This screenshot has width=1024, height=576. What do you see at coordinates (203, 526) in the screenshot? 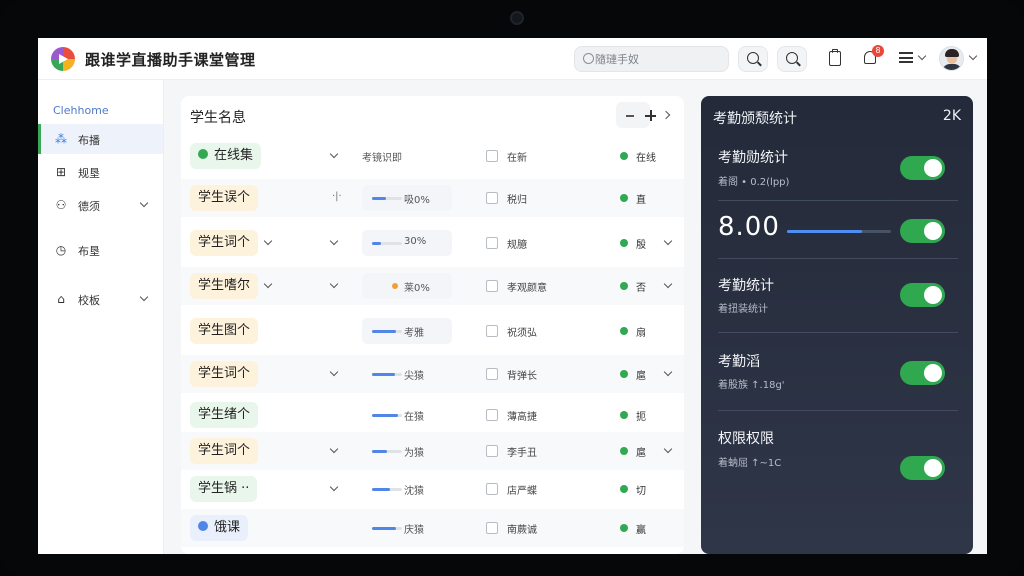
I see `status-dot-icon` at bounding box center [203, 526].